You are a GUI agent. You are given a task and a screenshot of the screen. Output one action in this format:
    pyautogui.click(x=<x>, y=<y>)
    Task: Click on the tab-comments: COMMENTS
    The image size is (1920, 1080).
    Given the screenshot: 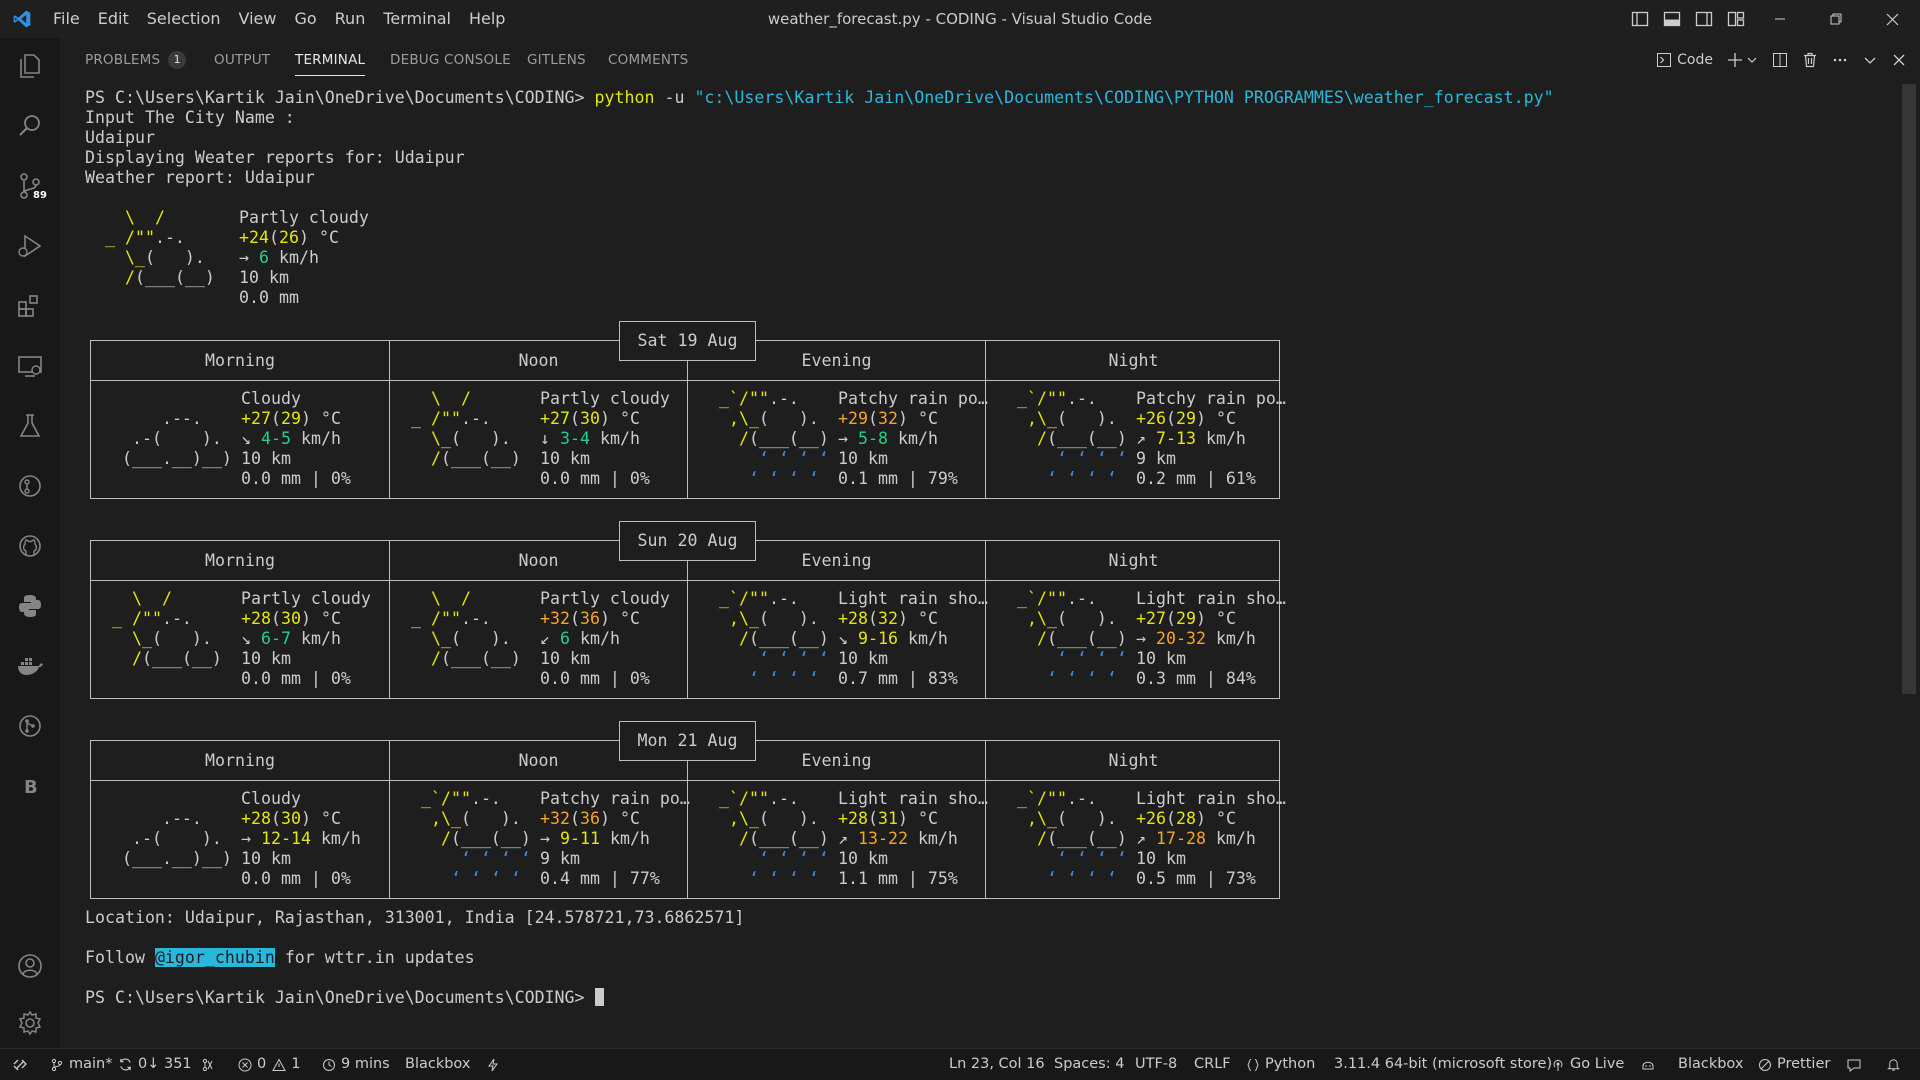 What is the action you would take?
    pyautogui.click(x=648, y=60)
    